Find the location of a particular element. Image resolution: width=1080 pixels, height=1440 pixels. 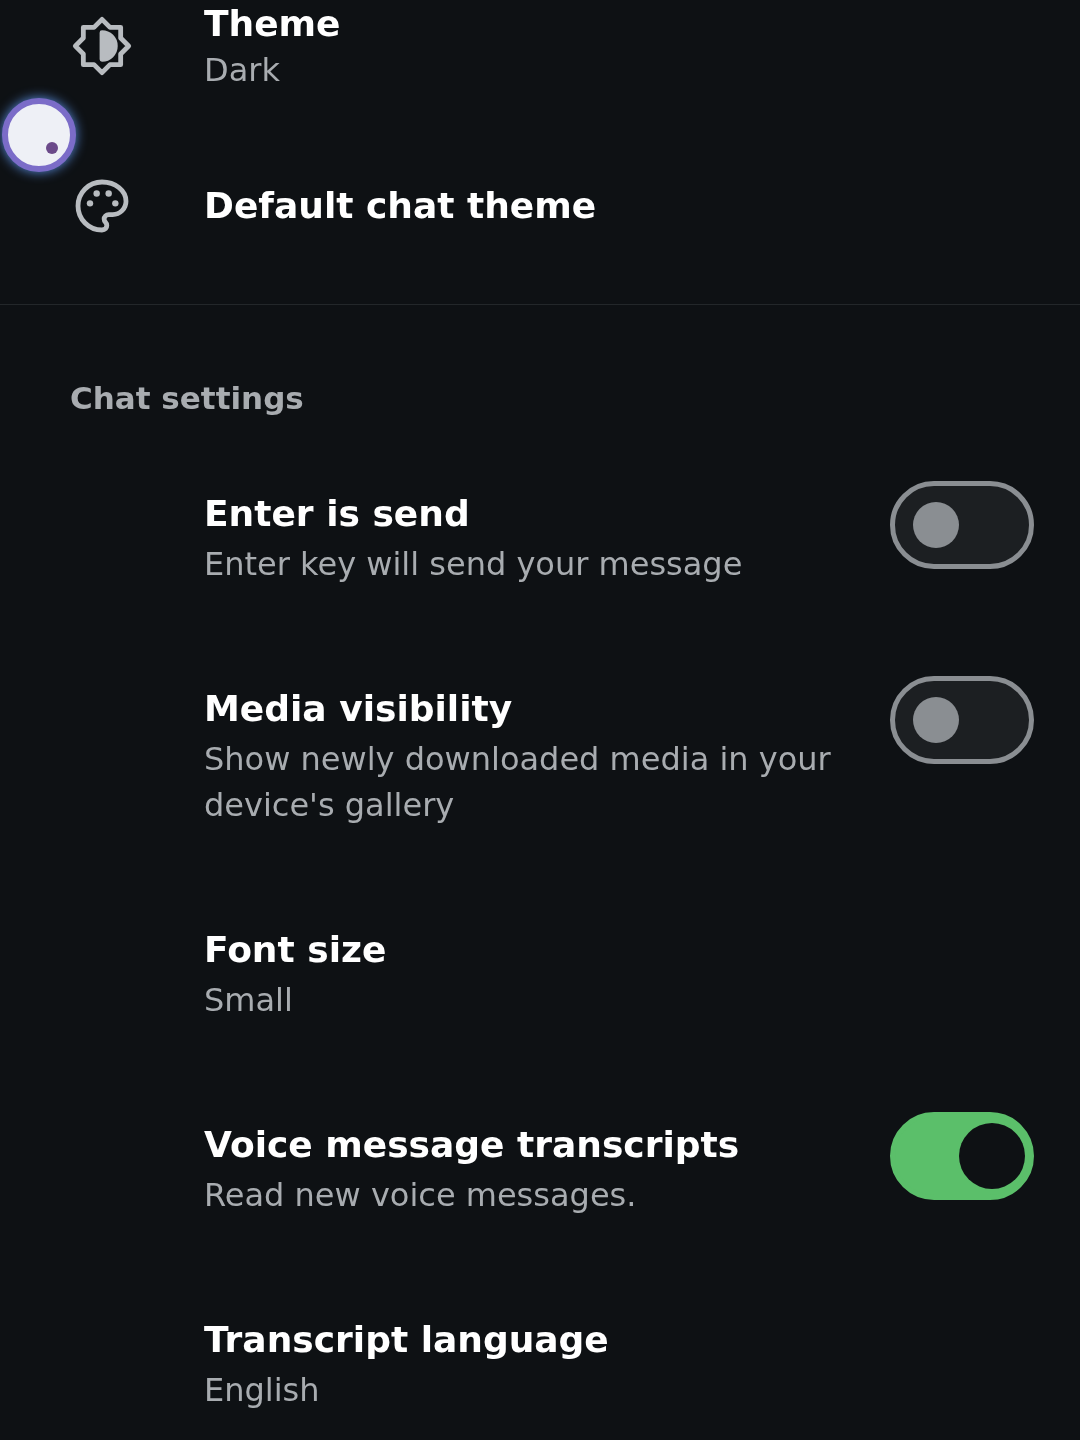

setting-description: English is located at coordinates (262, 1390).